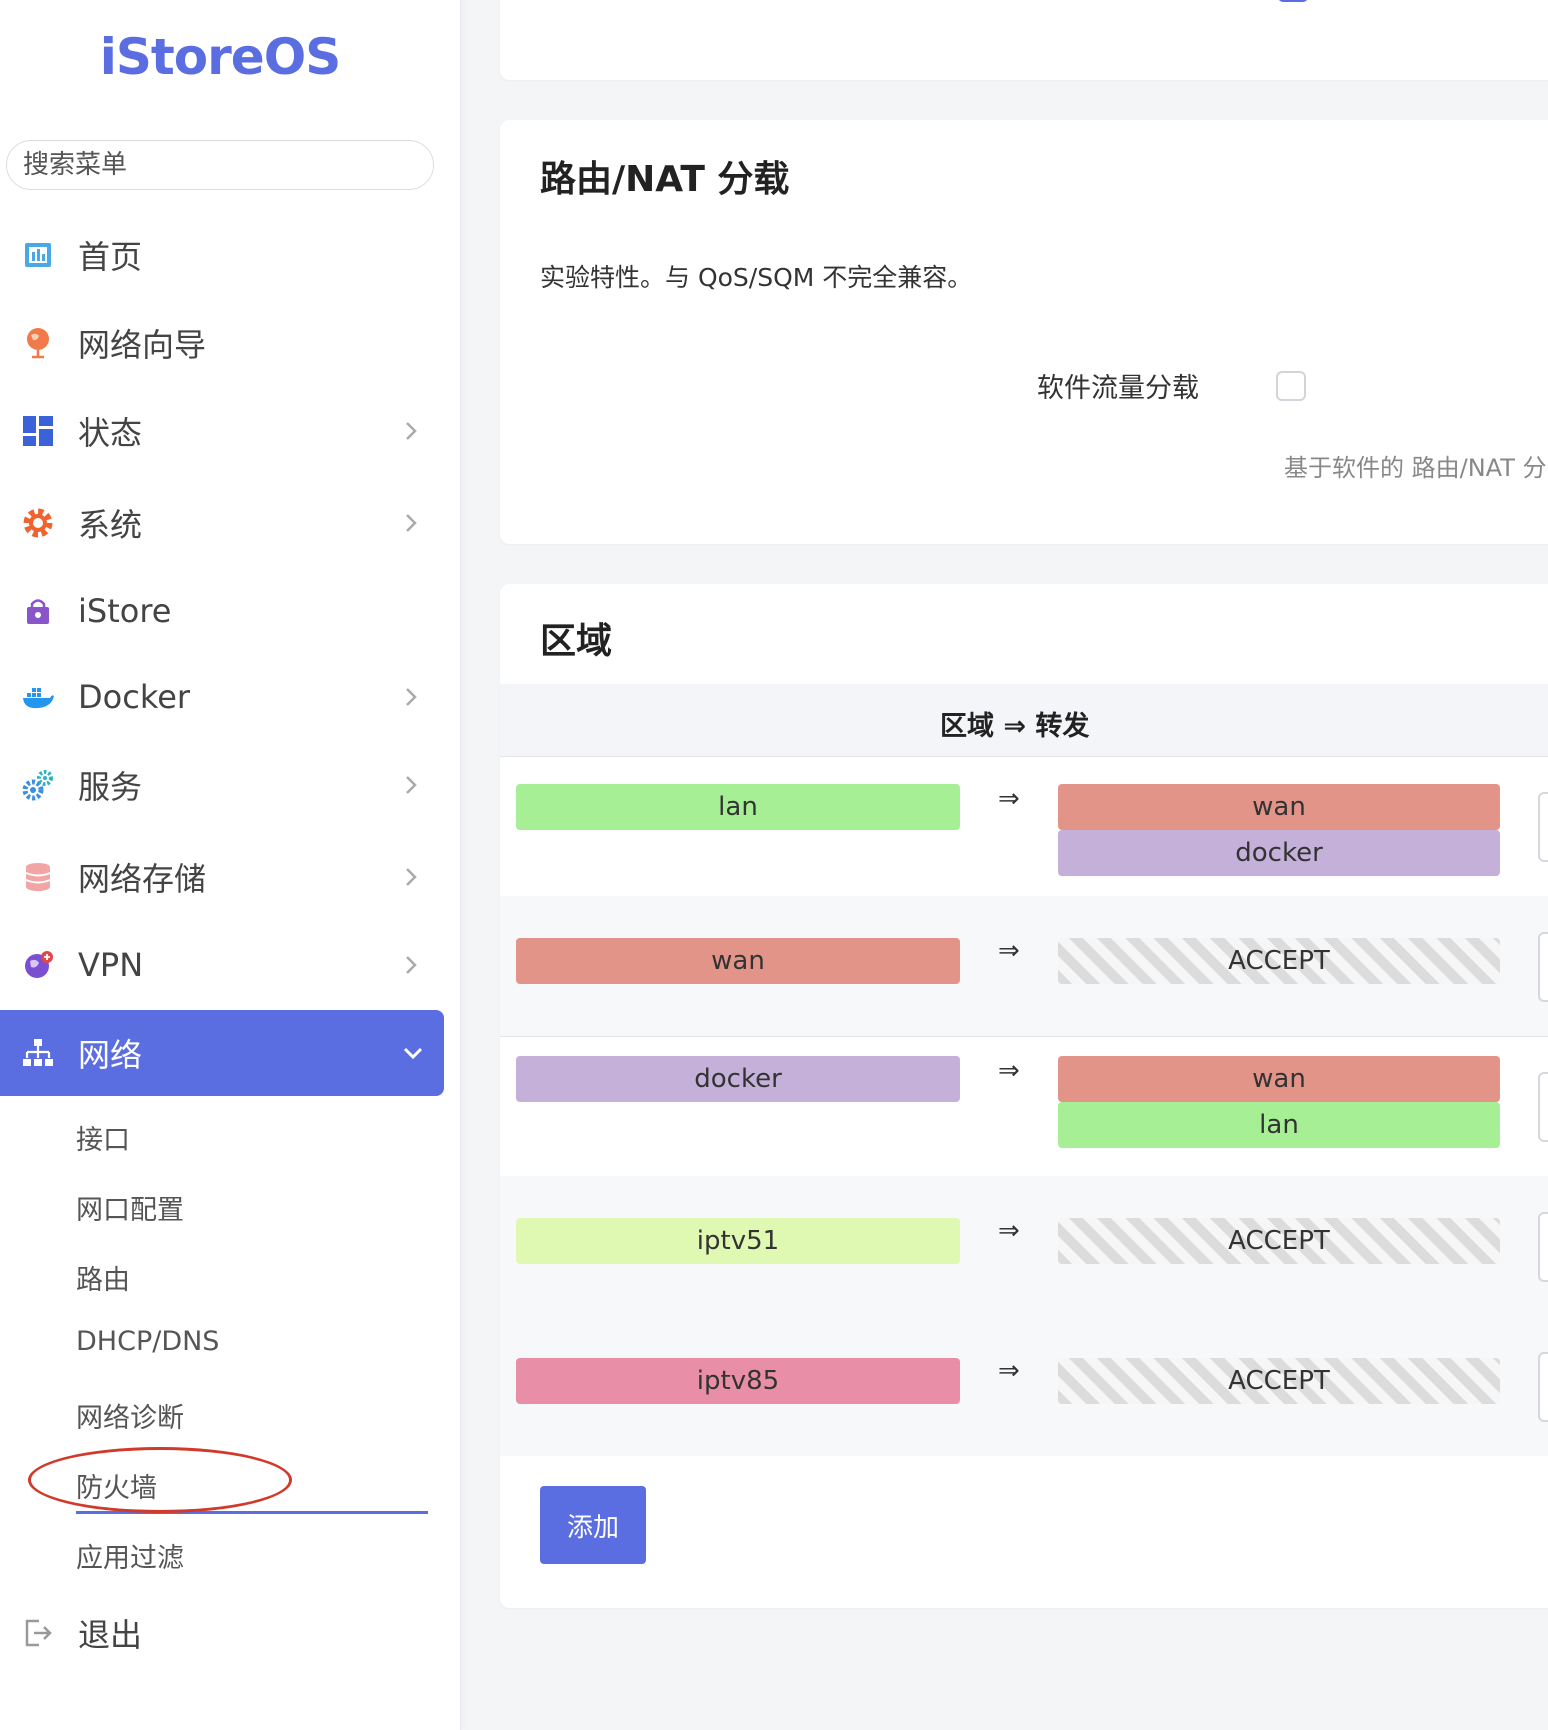 Image resolution: width=1548 pixels, height=1730 pixels. Describe the element at coordinates (38, 611) in the screenshot. I see `bag-icon` at that location.